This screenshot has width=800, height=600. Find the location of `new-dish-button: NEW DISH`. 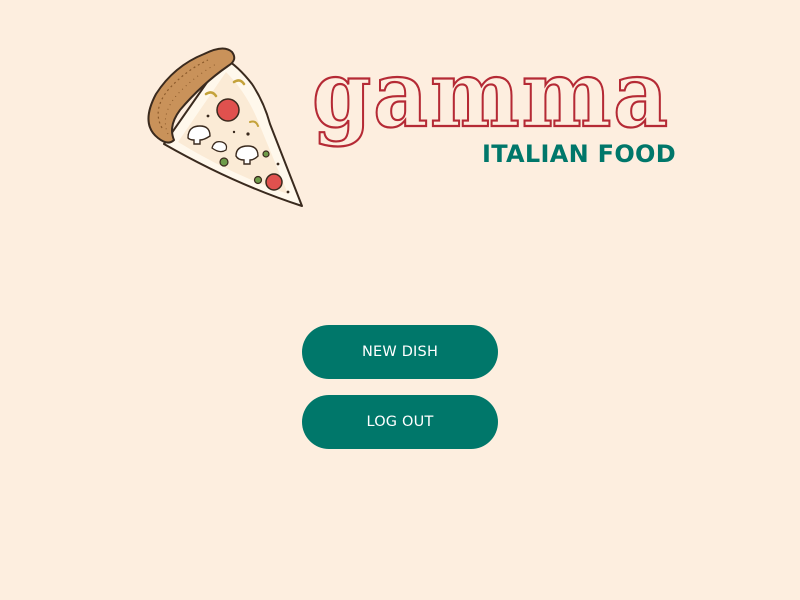

new-dish-button: NEW DISH is located at coordinates (400, 352).